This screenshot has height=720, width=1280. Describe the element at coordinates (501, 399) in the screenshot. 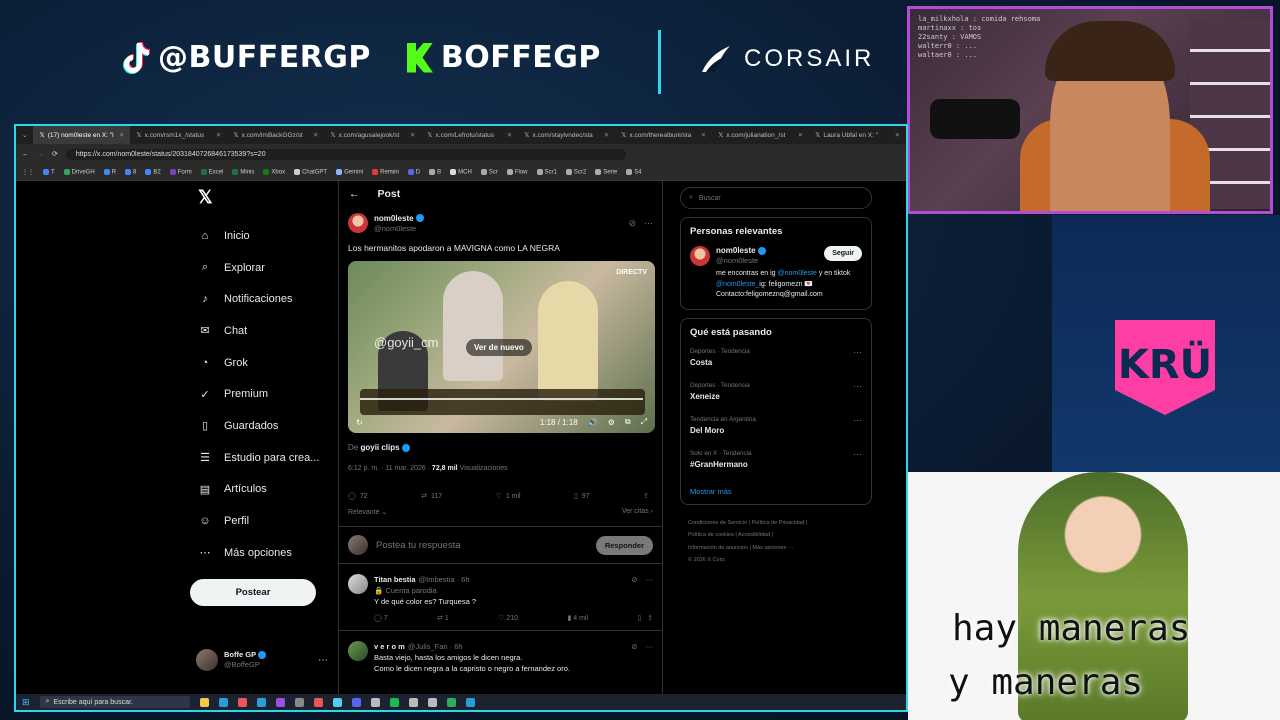

I see `video-progress-bar` at that location.